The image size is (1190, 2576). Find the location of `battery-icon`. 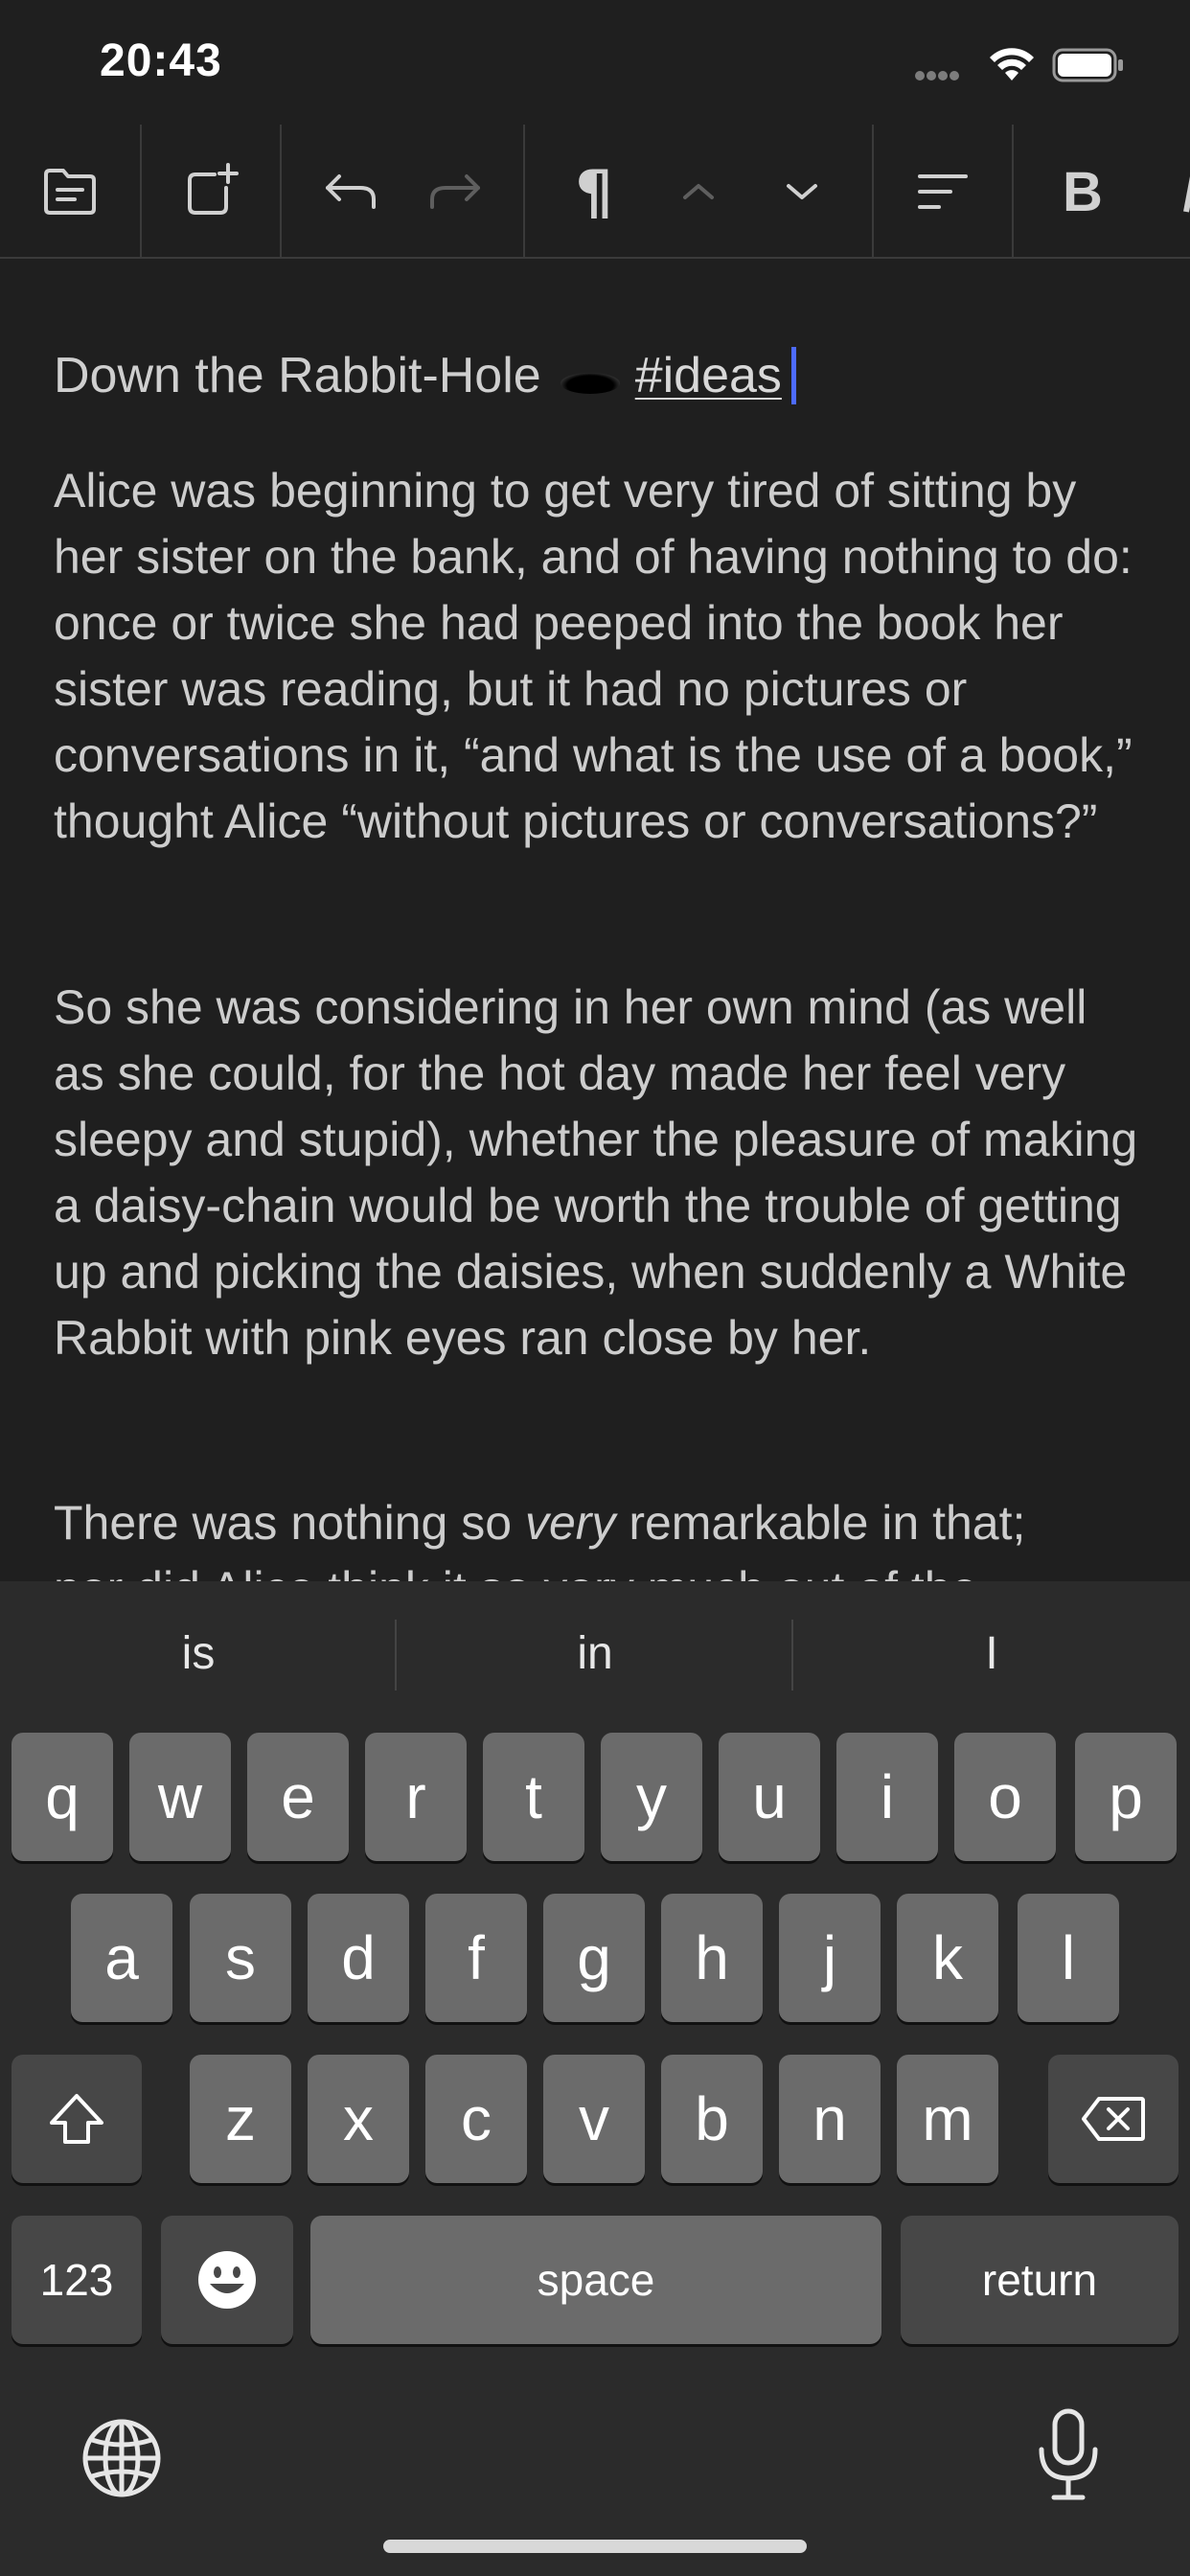

battery-icon is located at coordinates (1088, 65).